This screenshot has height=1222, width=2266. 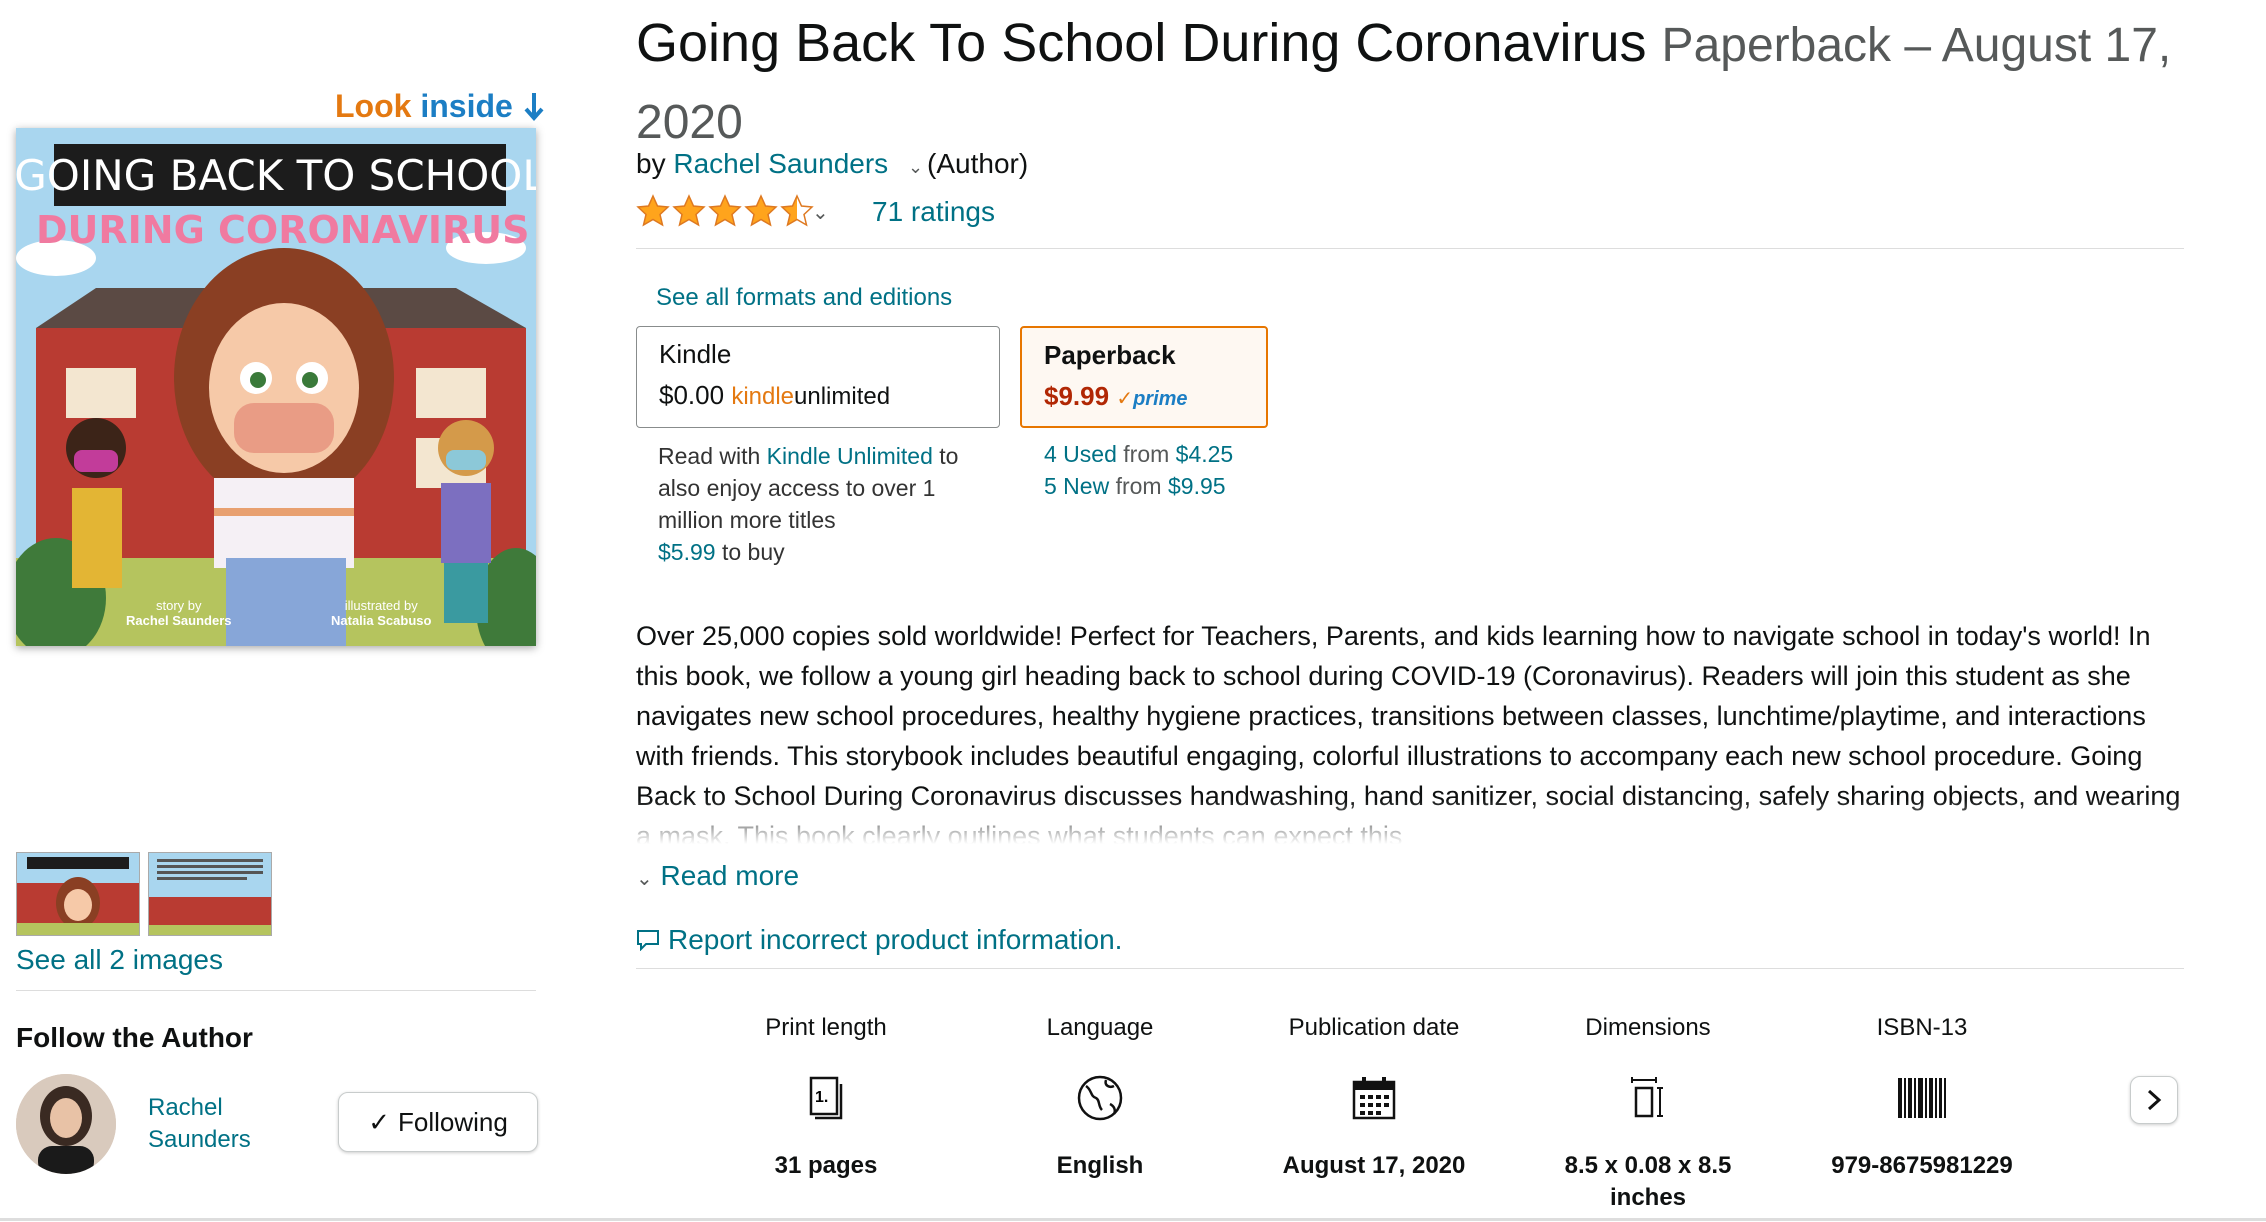 I want to click on new-offers-price: $9.95, so click(x=1197, y=486).